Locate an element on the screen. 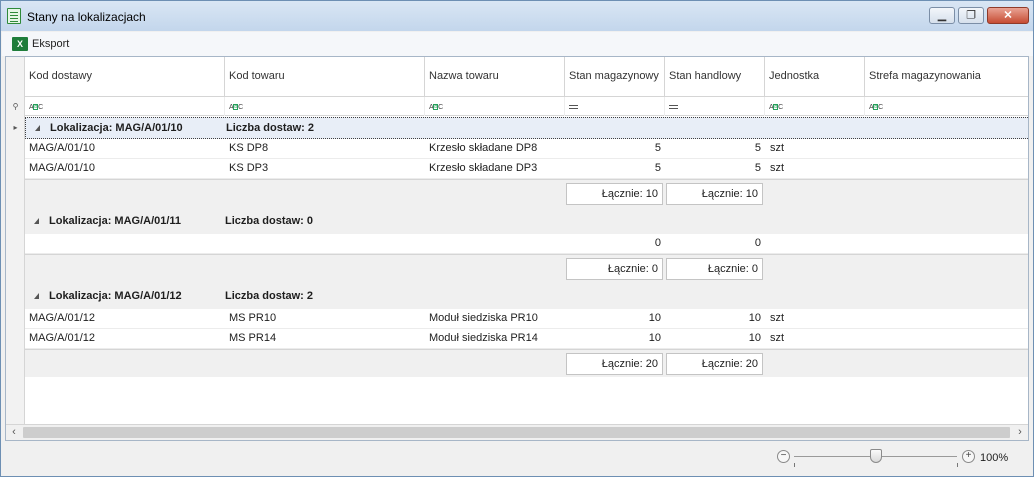 This screenshot has height=477, width=1034. filter-cell-stan-handlowy is located at coordinates (715, 106).